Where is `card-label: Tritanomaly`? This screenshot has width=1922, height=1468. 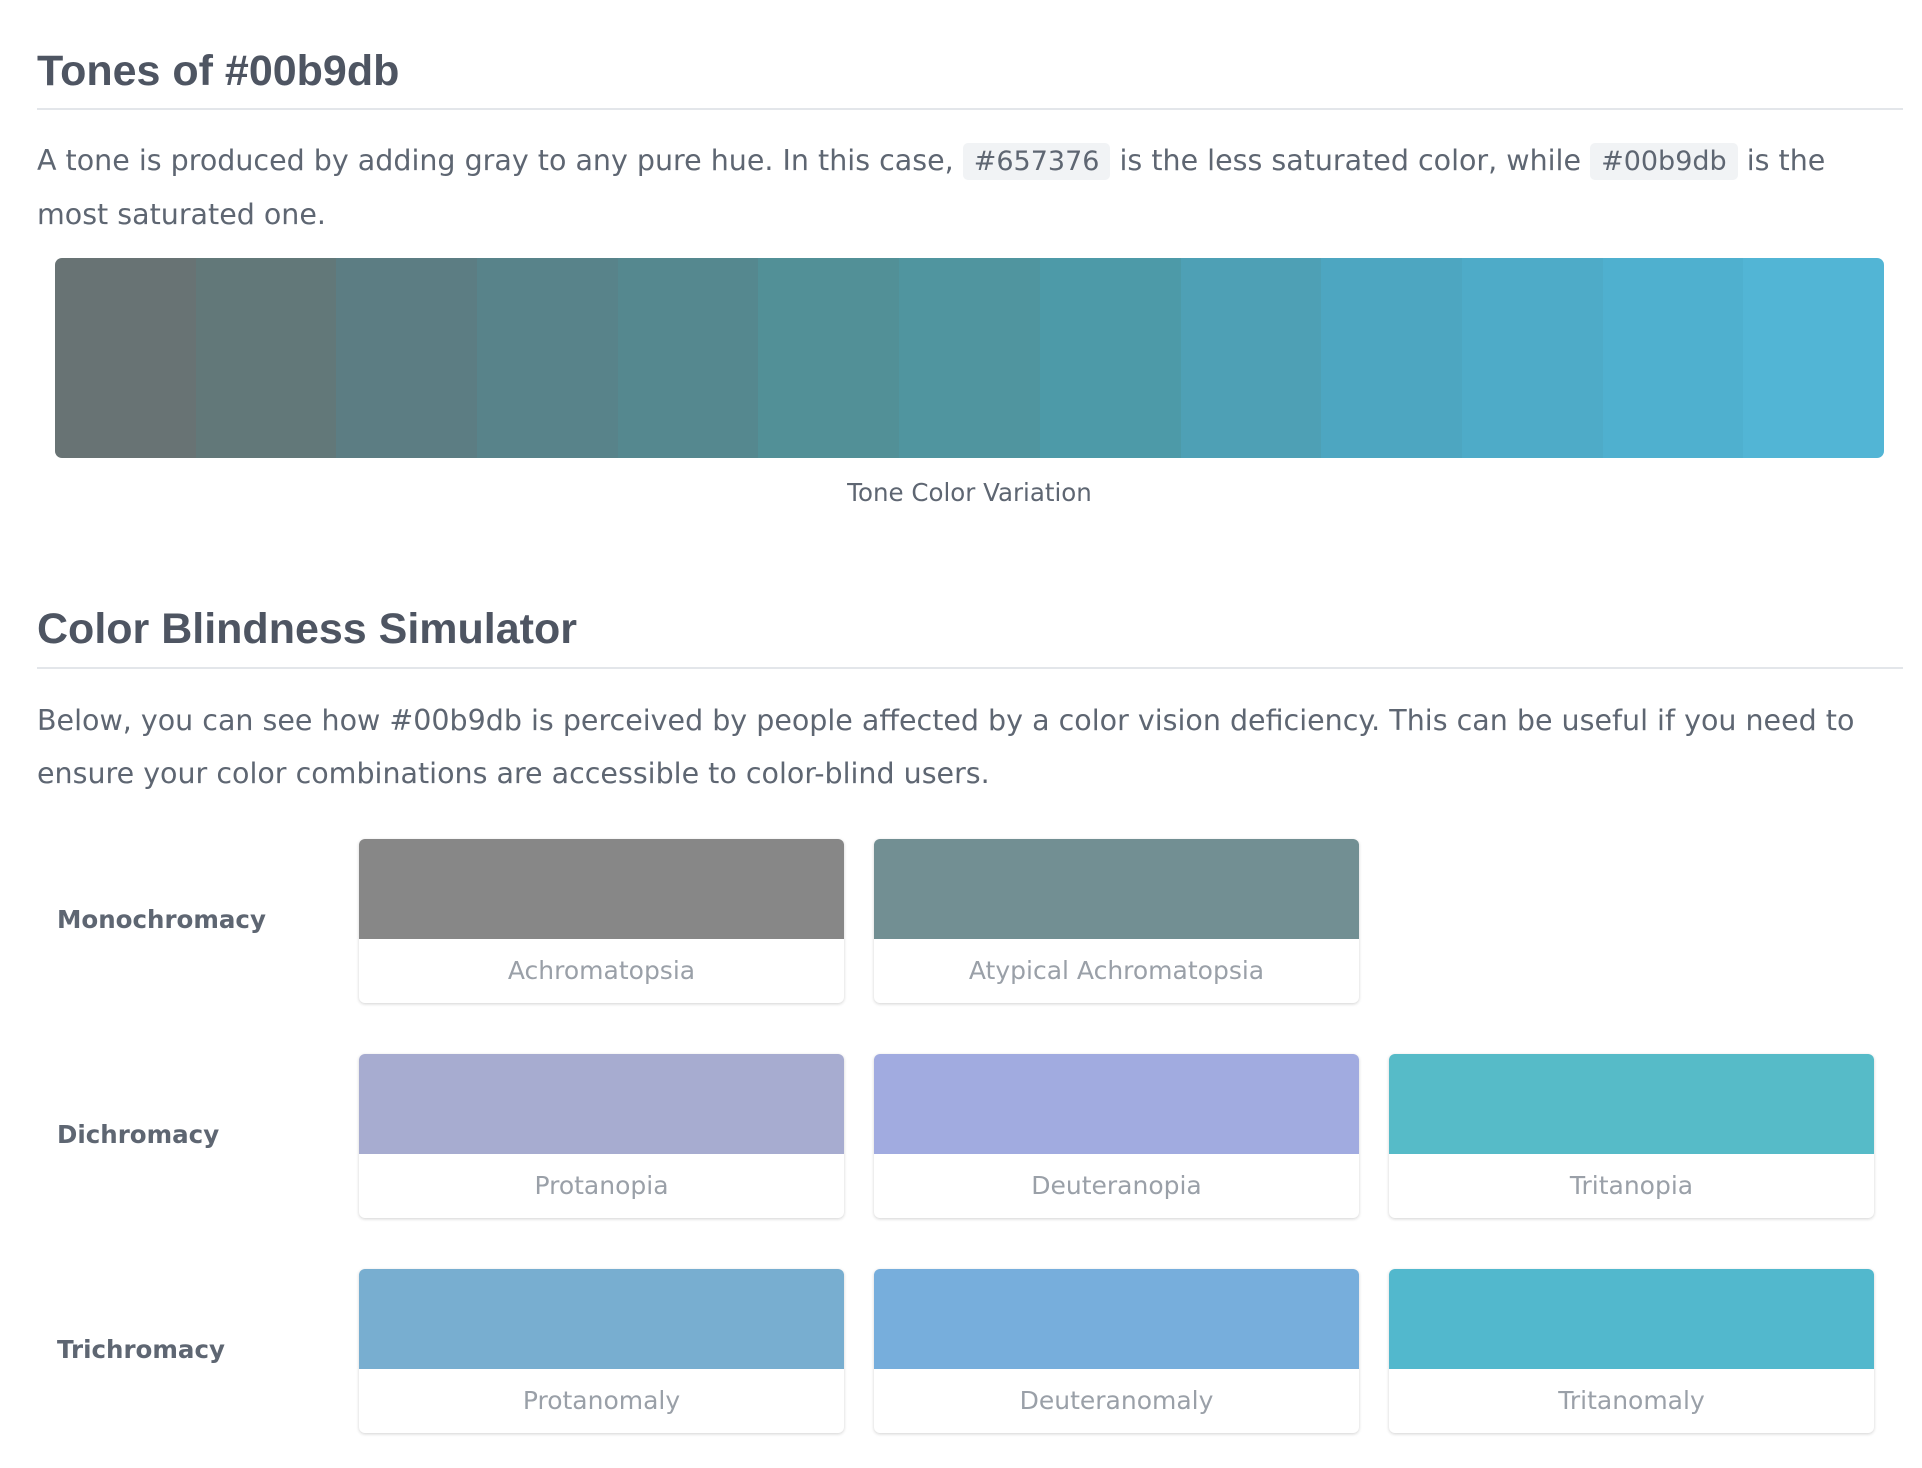
card-label: Tritanomaly is located at coordinates (1631, 1400).